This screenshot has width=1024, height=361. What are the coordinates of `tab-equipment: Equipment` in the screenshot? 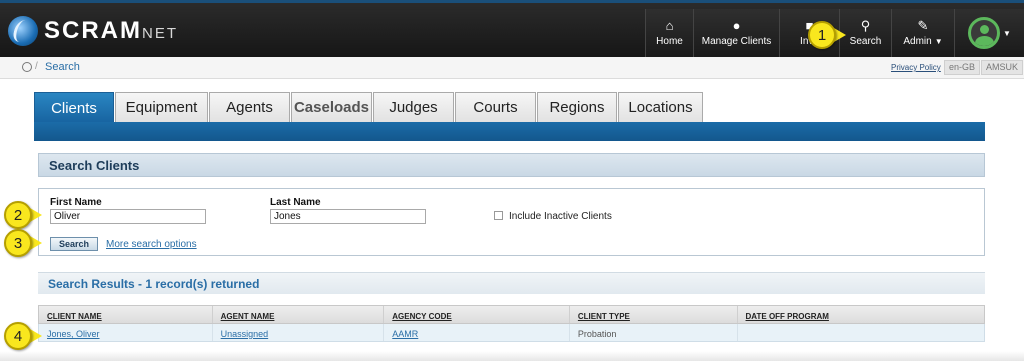 It's located at (161, 107).